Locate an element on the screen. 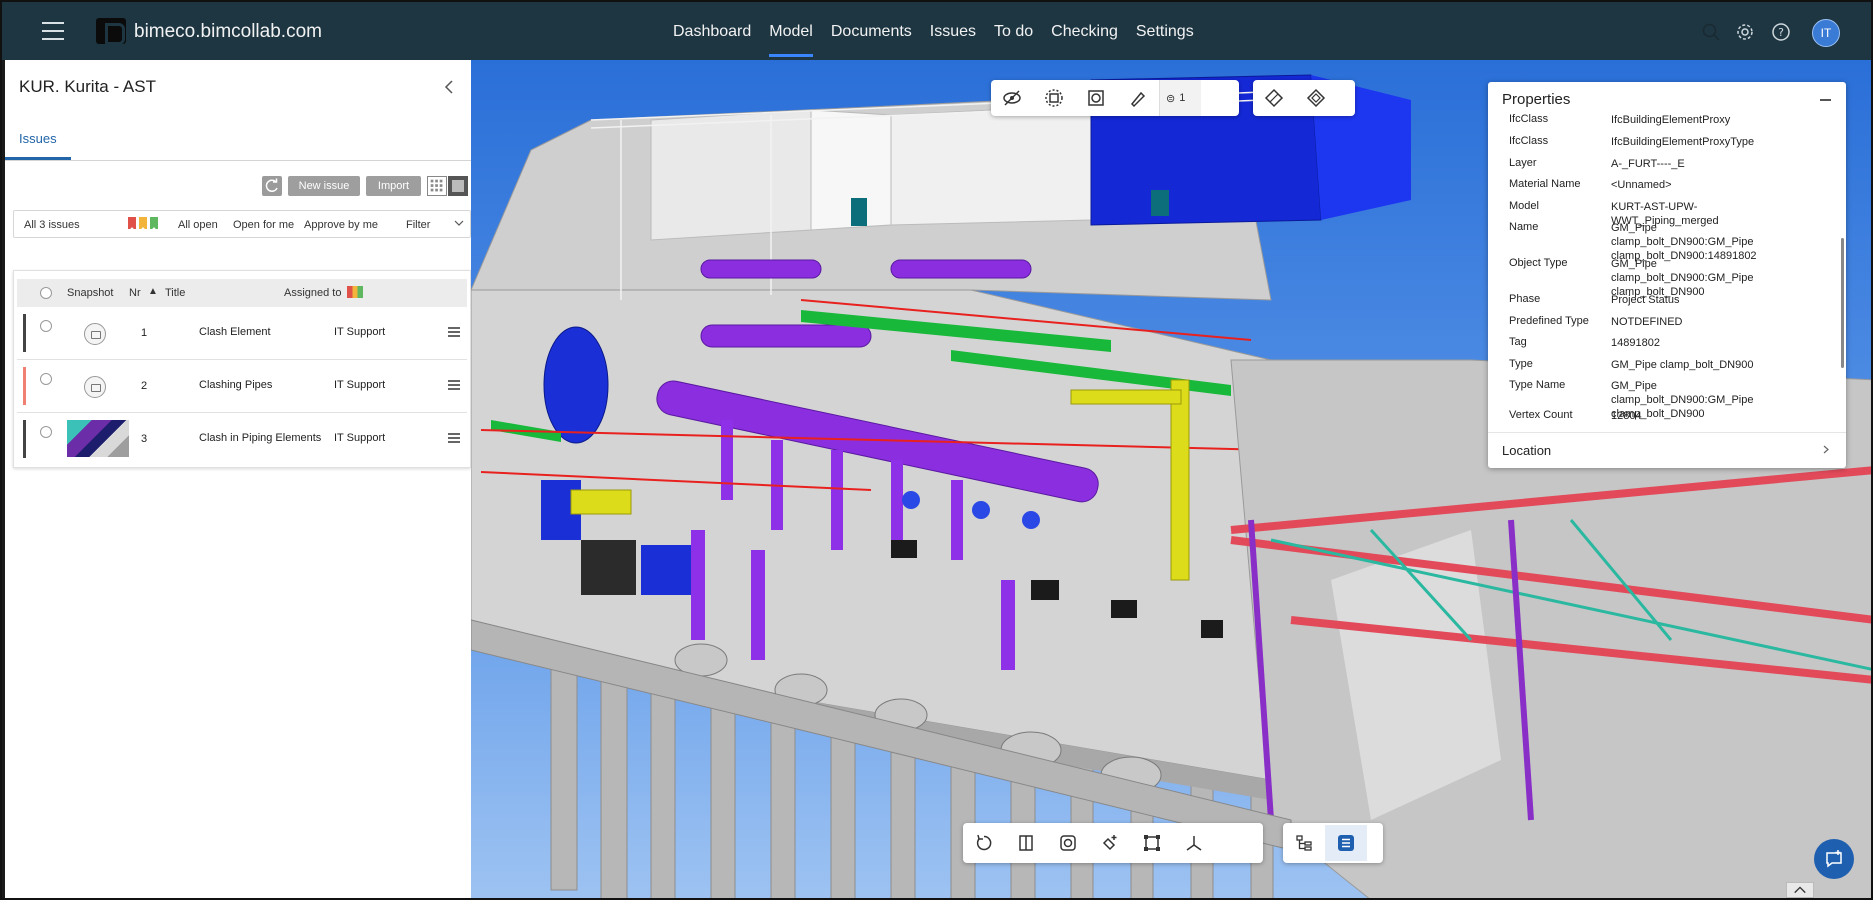 Image resolution: width=1873 pixels, height=900 pixels. property-key: IfcClass is located at coordinates (1529, 141).